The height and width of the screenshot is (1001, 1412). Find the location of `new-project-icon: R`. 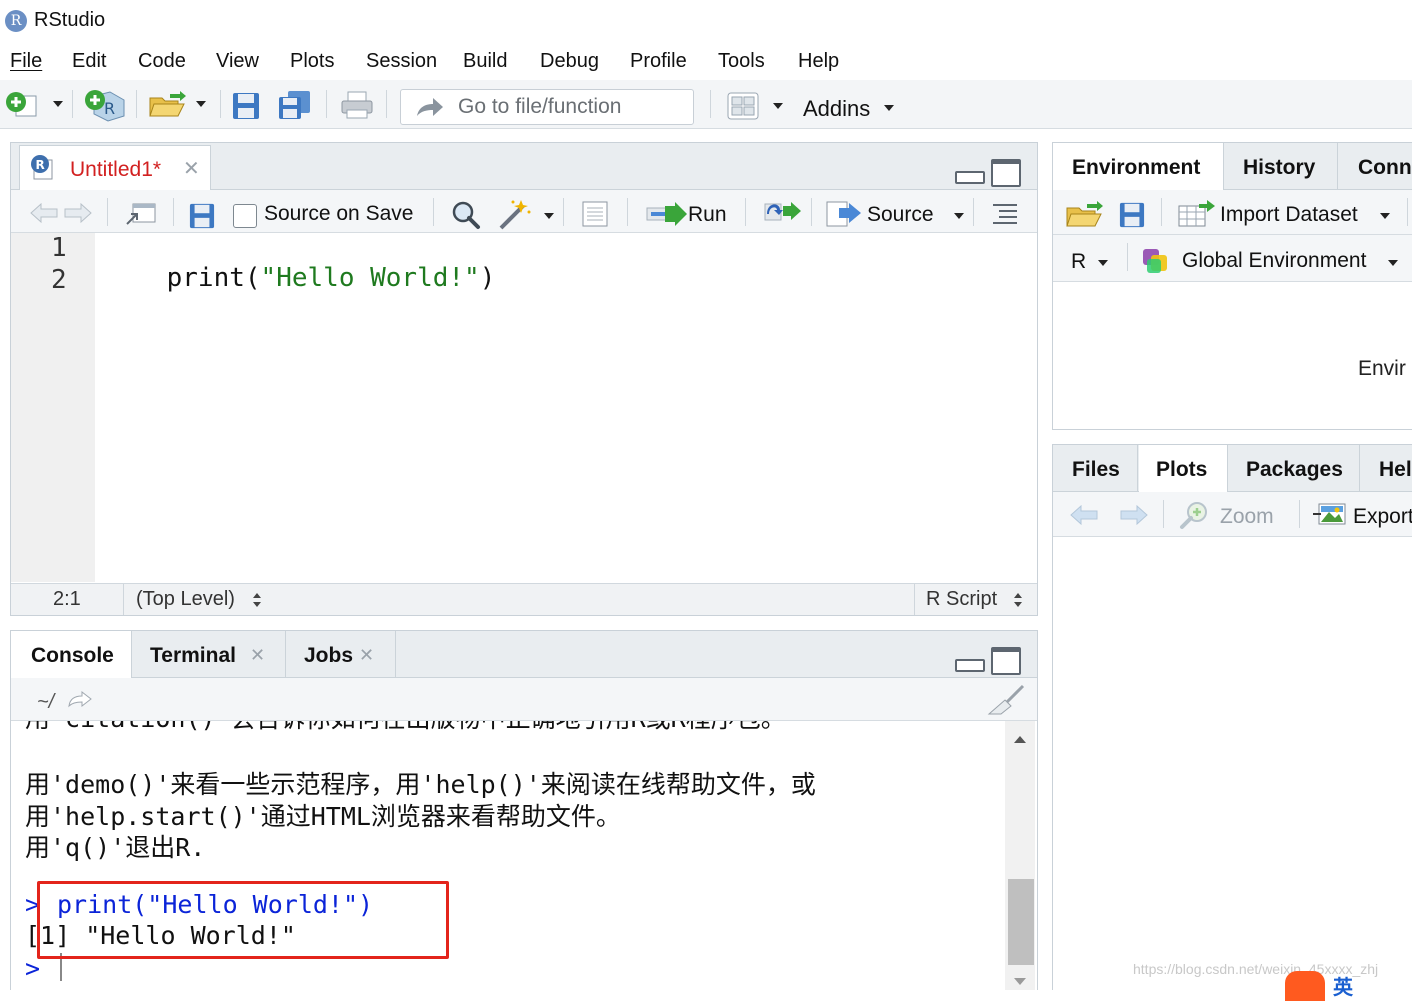

new-project-icon: R is located at coordinates (105, 105).